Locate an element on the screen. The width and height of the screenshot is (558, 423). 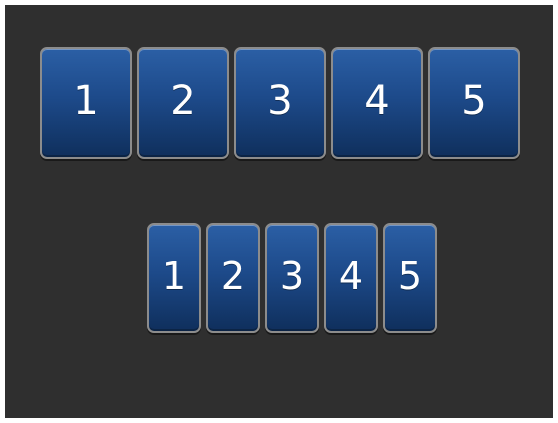
small-number-button-4: 4 is located at coordinates (351, 278).